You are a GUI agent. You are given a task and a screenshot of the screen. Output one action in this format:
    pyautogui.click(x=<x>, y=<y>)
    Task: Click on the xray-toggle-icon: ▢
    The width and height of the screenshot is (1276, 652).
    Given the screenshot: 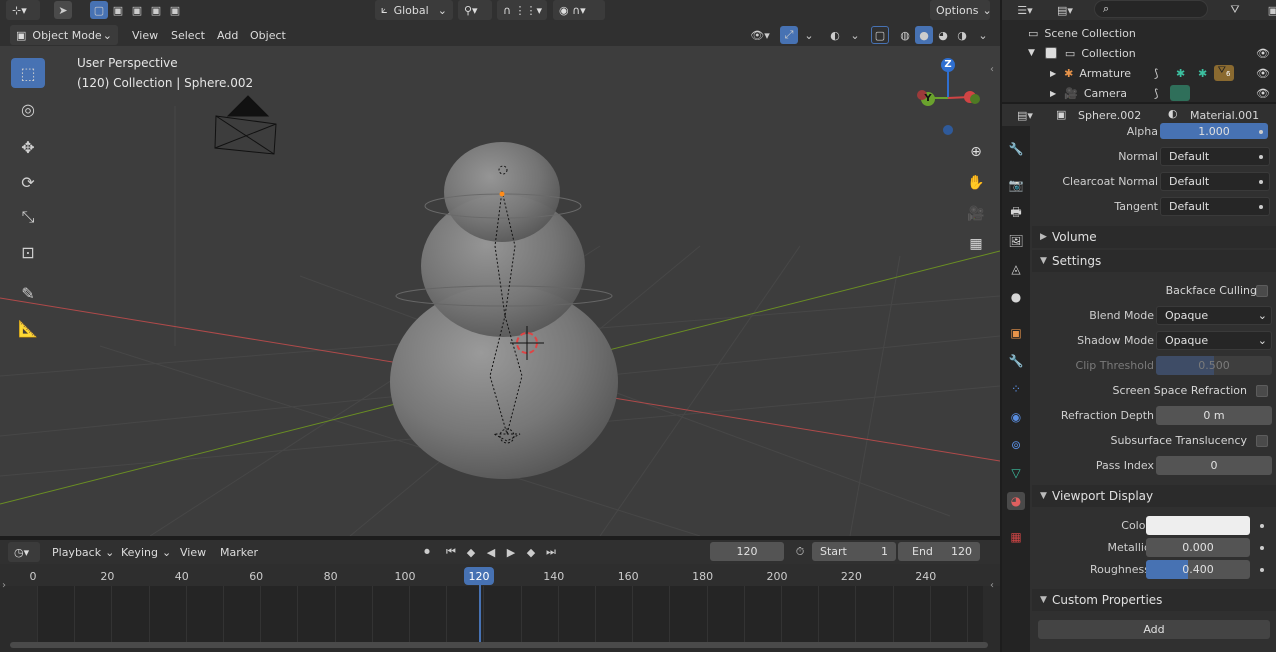 What is the action you would take?
    pyautogui.click(x=880, y=35)
    